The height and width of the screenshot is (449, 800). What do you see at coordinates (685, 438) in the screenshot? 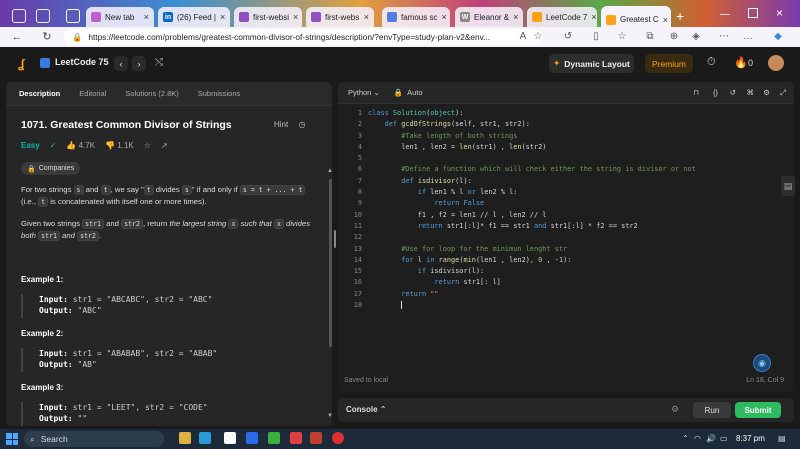
I see `chevron-up-icon: ⌃` at bounding box center [685, 438].